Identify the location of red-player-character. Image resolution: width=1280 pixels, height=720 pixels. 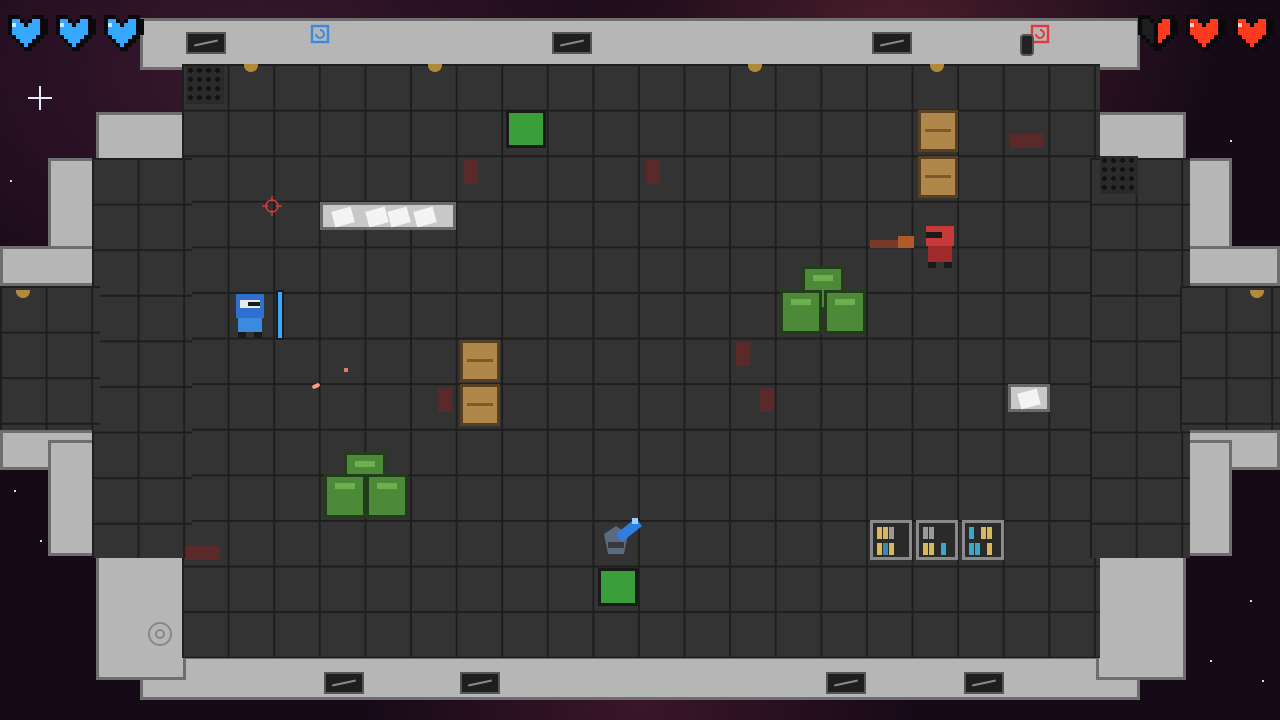
(912, 247).